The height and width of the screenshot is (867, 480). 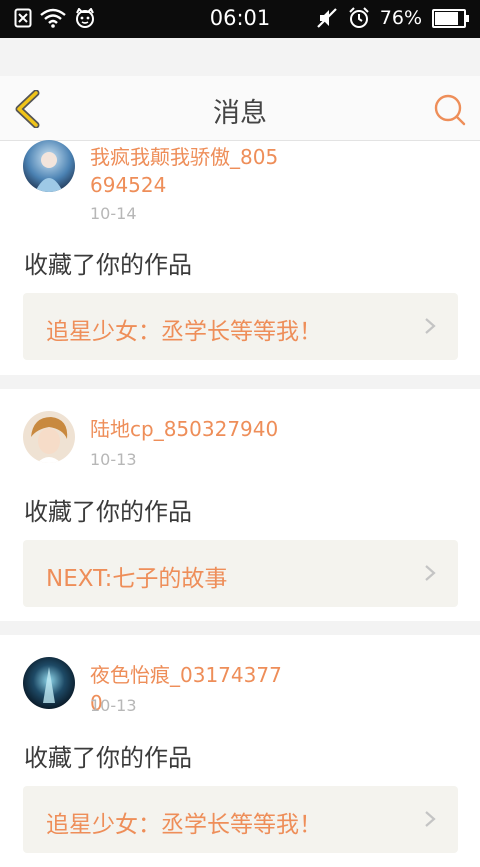 I want to click on page-title: 消息, so click(x=240, y=113).